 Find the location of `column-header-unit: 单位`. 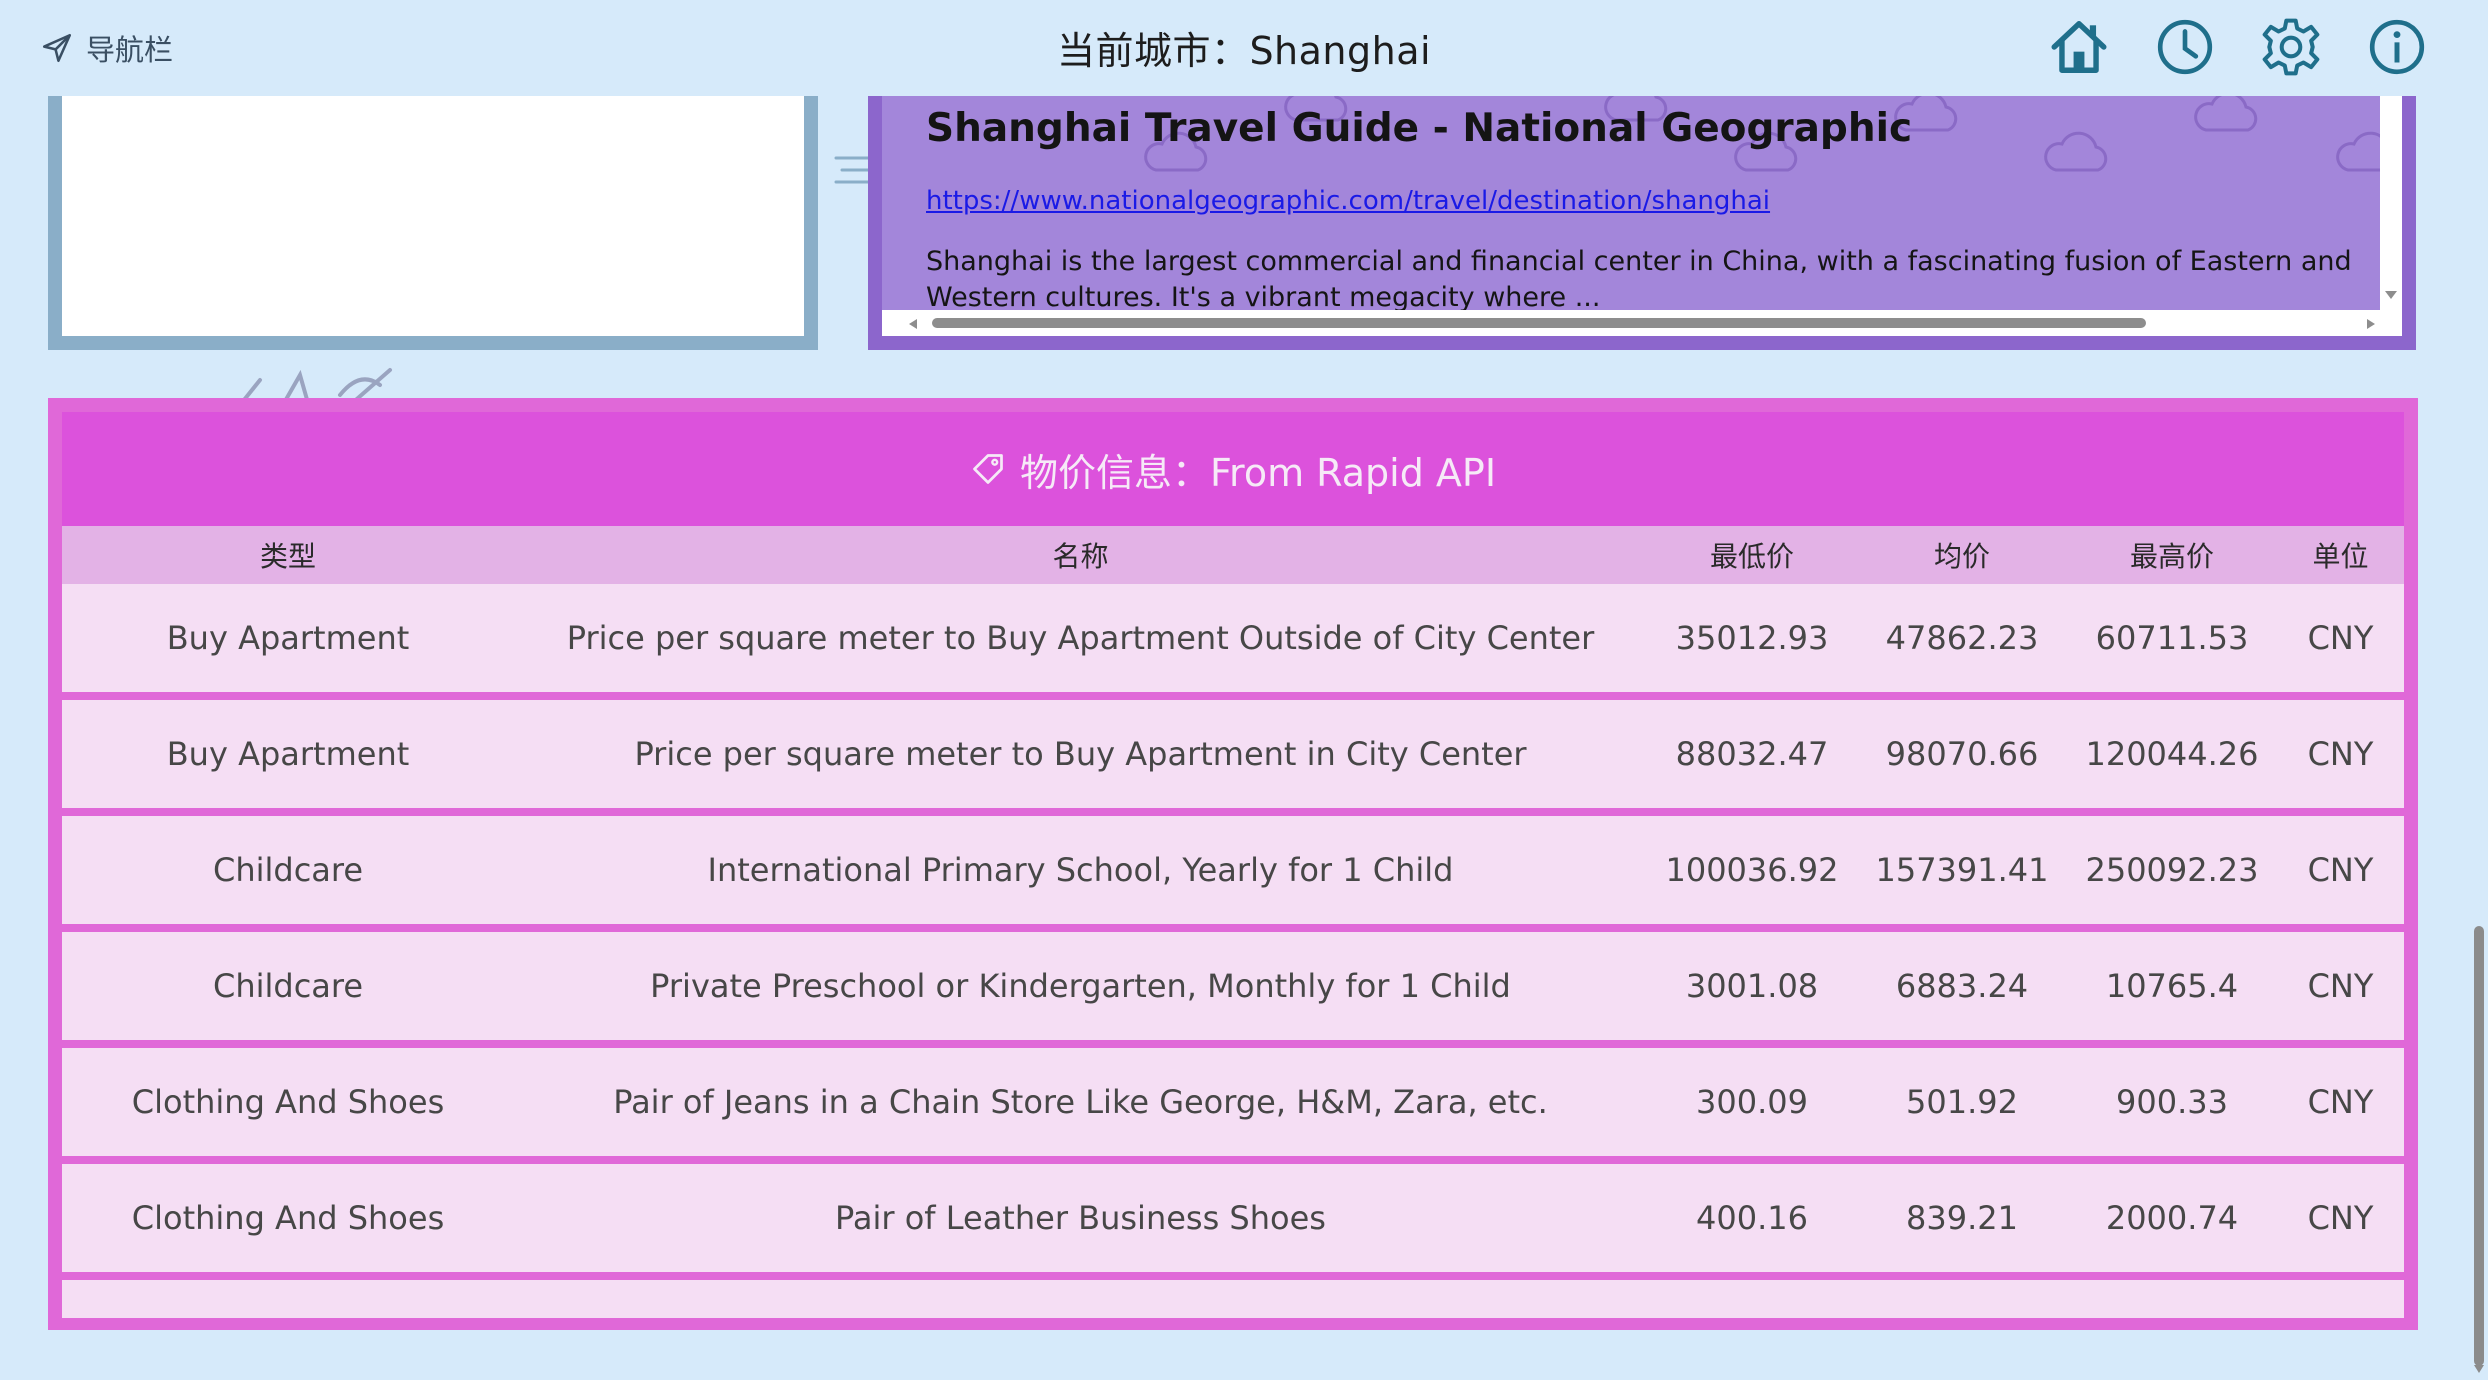

column-header-unit: 单位 is located at coordinates (2340, 555).